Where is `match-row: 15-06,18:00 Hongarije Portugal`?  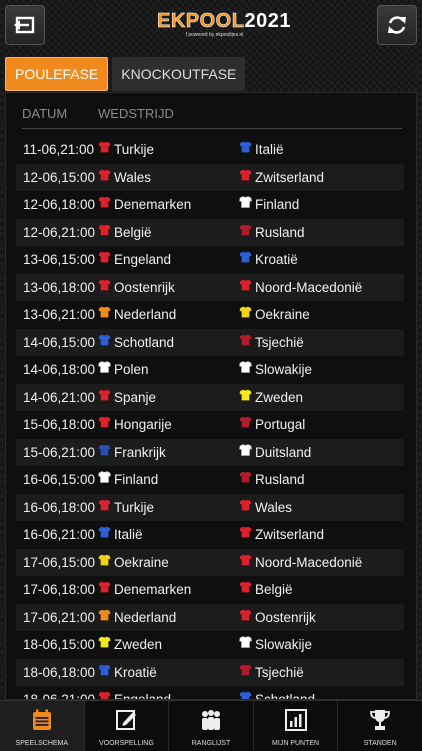
match-row: 15-06,18:00 Hongarije Portugal is located at coordinates (210, 425).